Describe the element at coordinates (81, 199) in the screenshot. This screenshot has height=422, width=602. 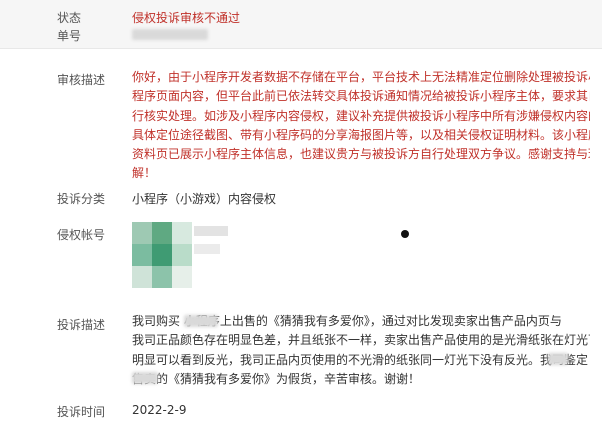
I see `category-label: 投诉分类` at that location.